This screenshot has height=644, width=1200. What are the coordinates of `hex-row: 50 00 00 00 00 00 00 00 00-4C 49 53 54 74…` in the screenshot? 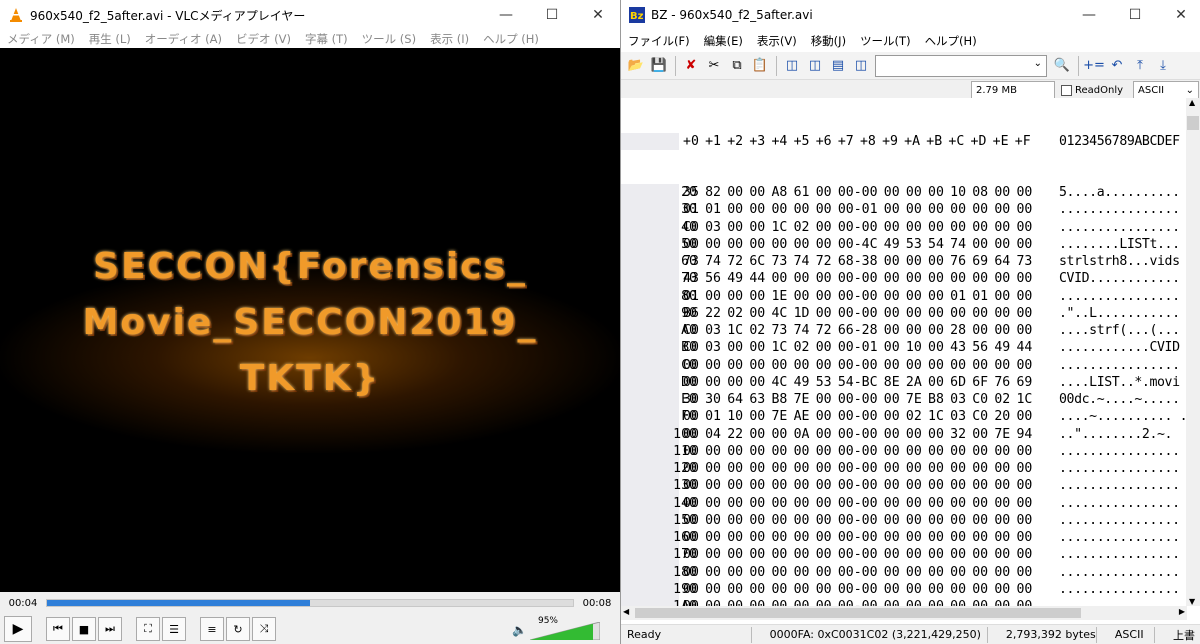 It's located at (904, 244).